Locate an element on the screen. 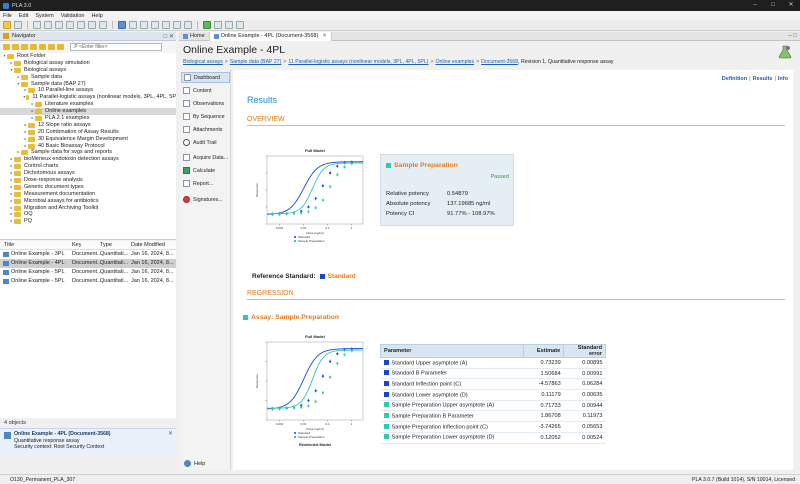 The height and width of the screenshot is (484, 800). tree-item: ▸ OQ is located at coordinates (88, 214).